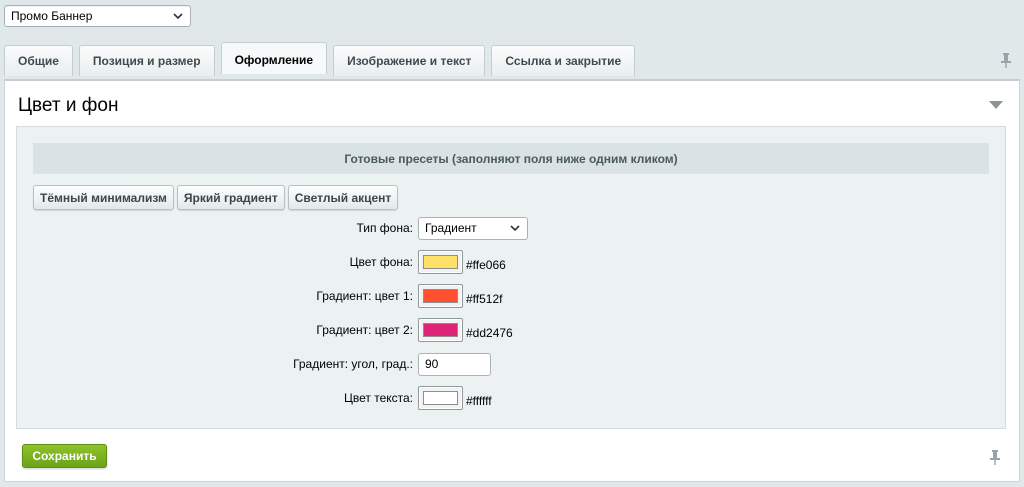  I want to click on bg-color-swatch, so click(440, 262).